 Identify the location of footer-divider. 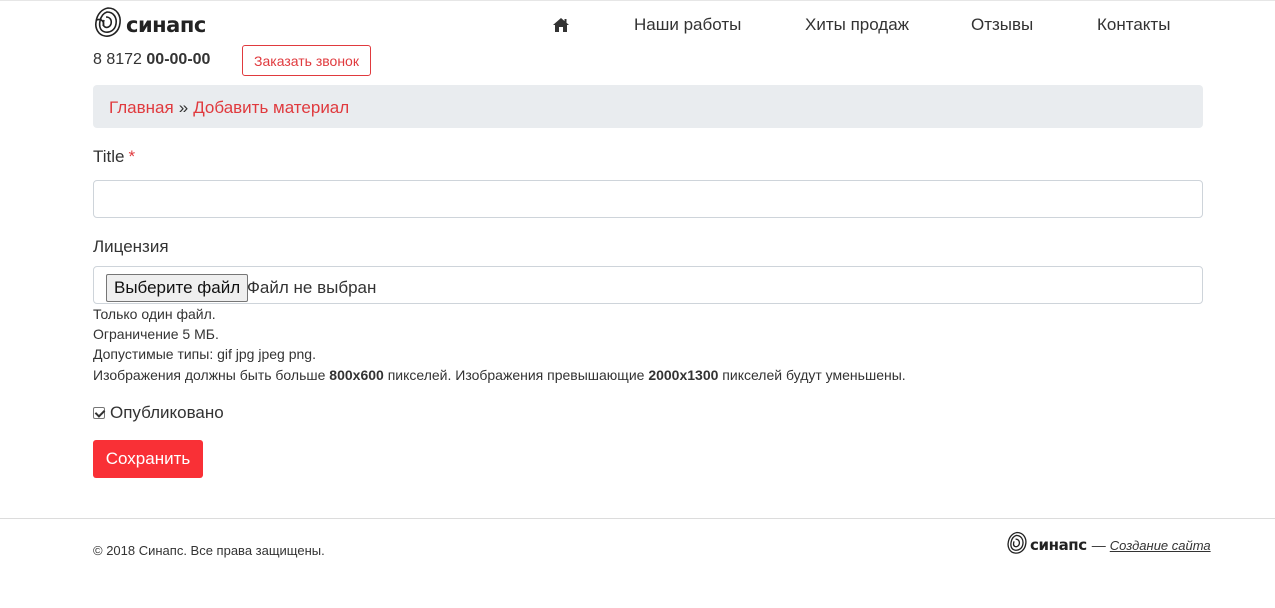
(637, 518).